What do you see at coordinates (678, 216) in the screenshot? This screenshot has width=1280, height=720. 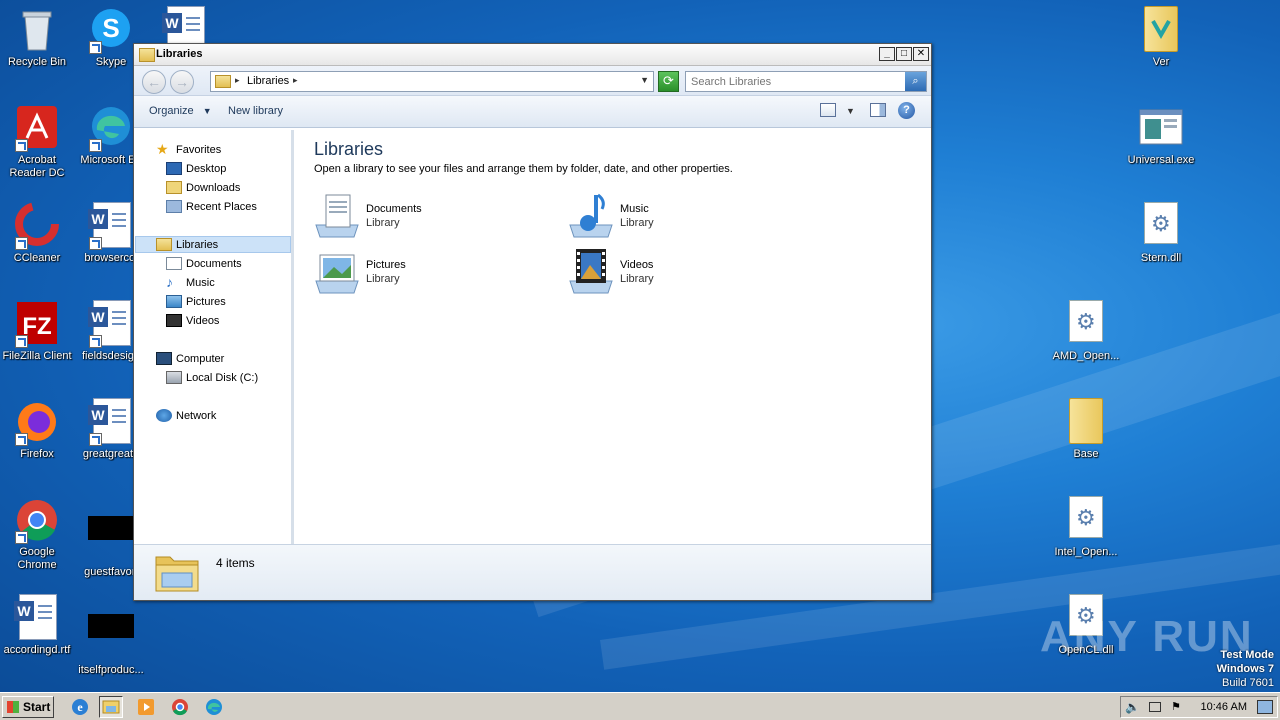 I see `library-music: Music Library` at bounding box center [678, 216].